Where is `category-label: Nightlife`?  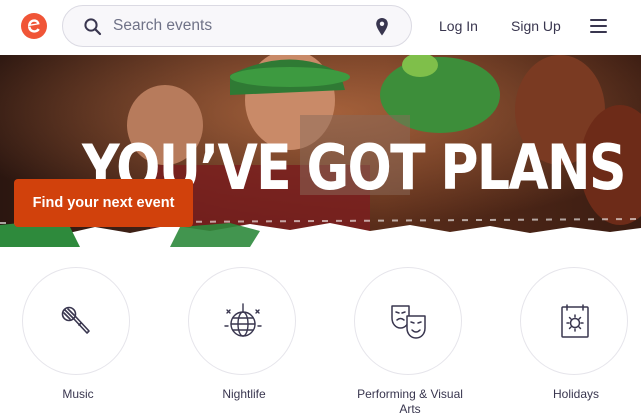
category-label: Nightlife is located at coordinates (244, 394).